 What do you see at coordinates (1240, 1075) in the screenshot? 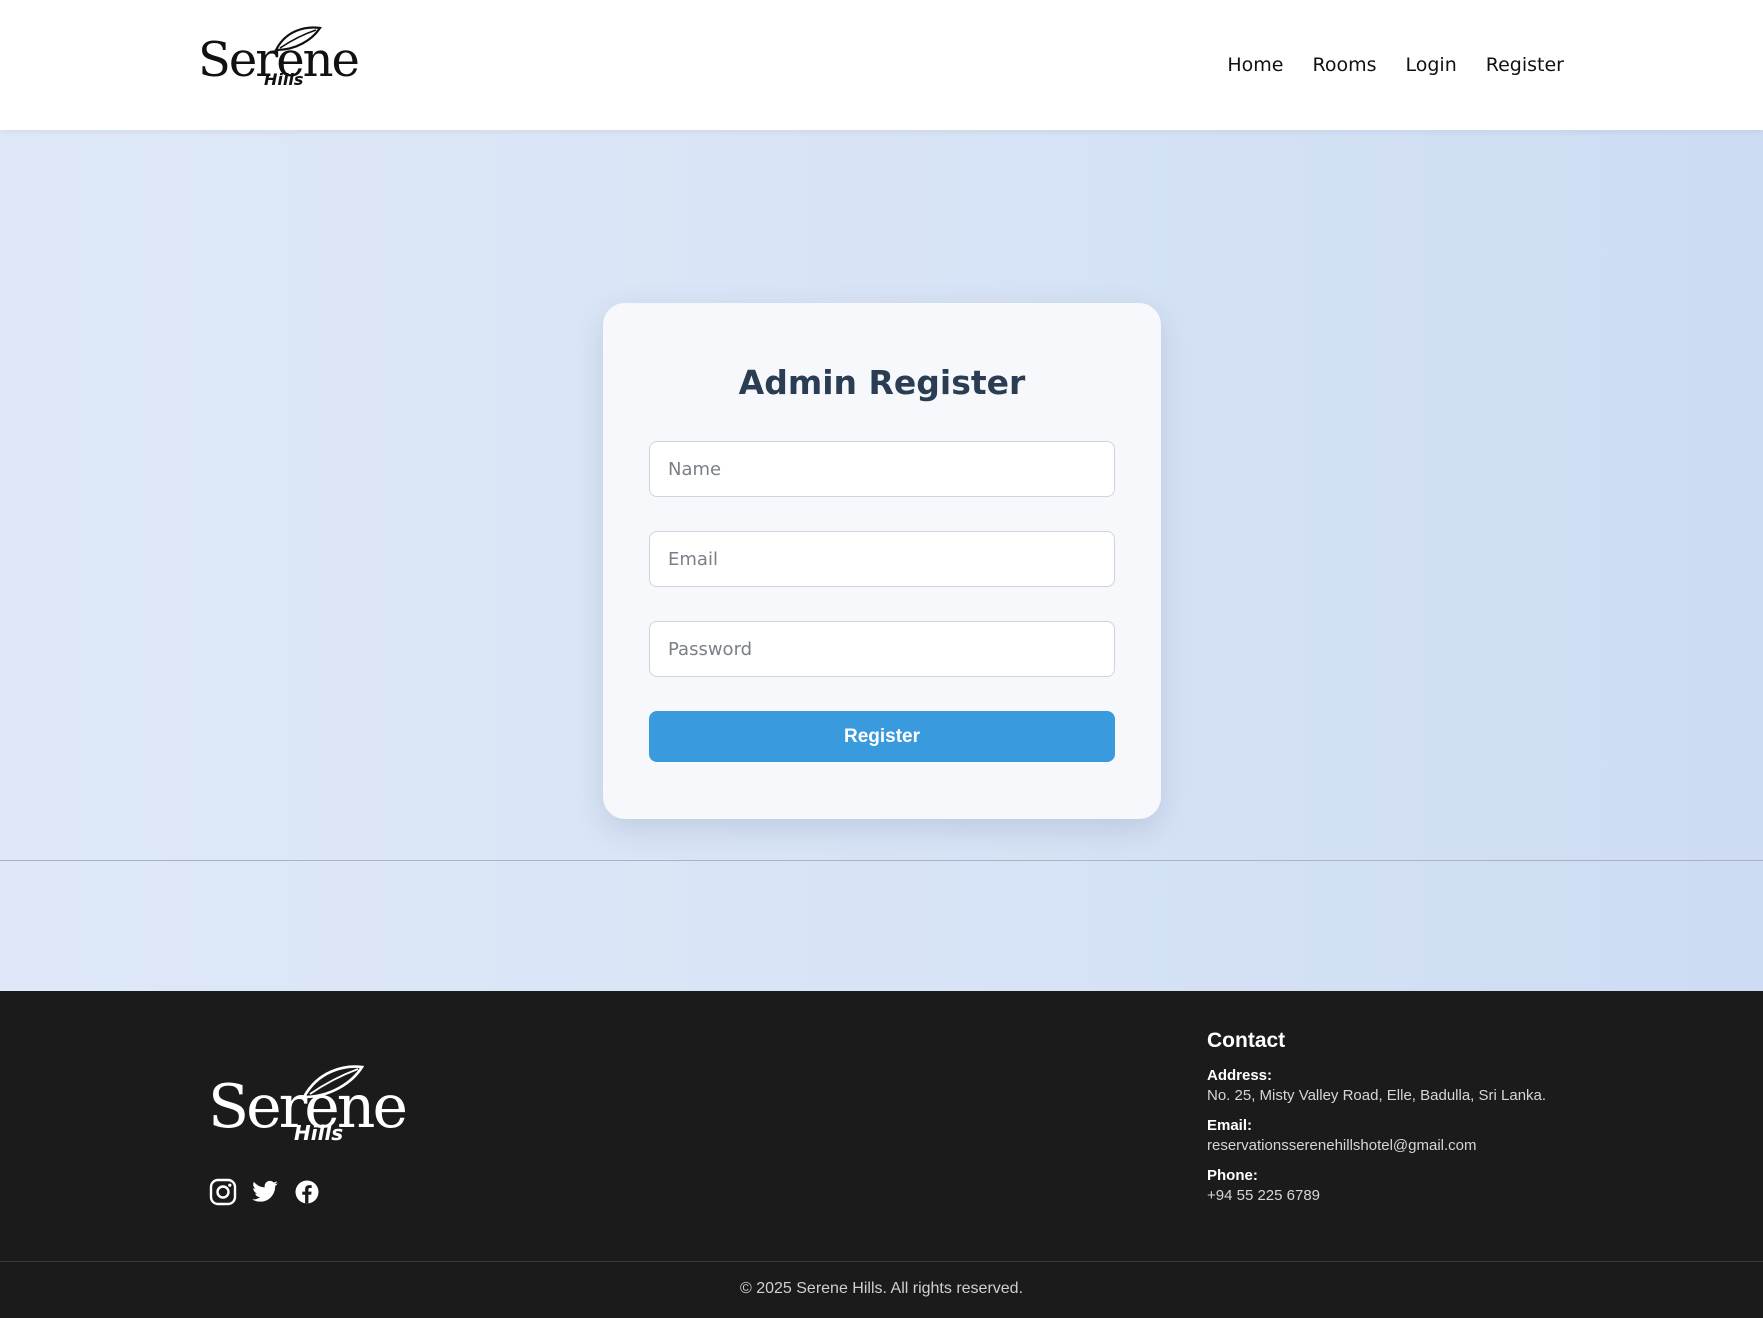
I see `address-label: Address:` at bounding box center [1240, 1075].